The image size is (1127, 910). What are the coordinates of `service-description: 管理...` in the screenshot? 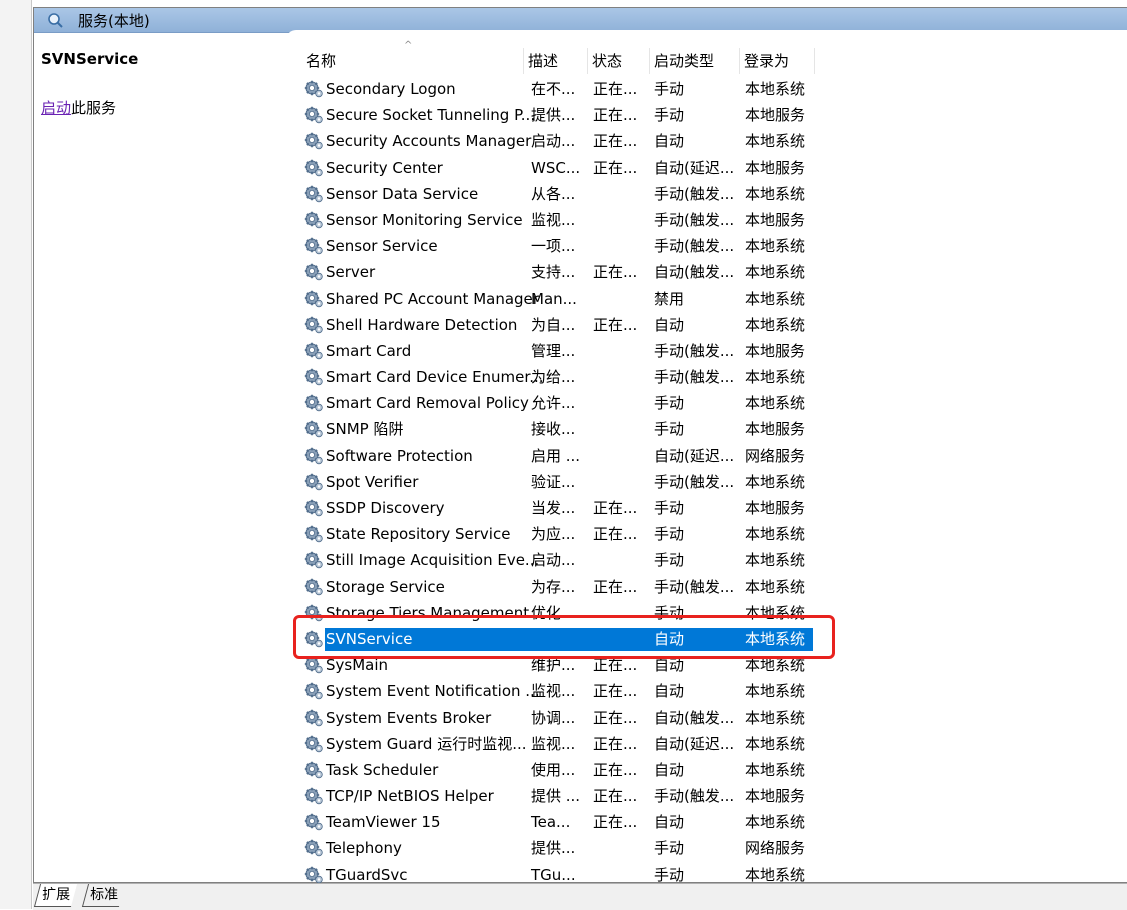 It's located at (553, 350).